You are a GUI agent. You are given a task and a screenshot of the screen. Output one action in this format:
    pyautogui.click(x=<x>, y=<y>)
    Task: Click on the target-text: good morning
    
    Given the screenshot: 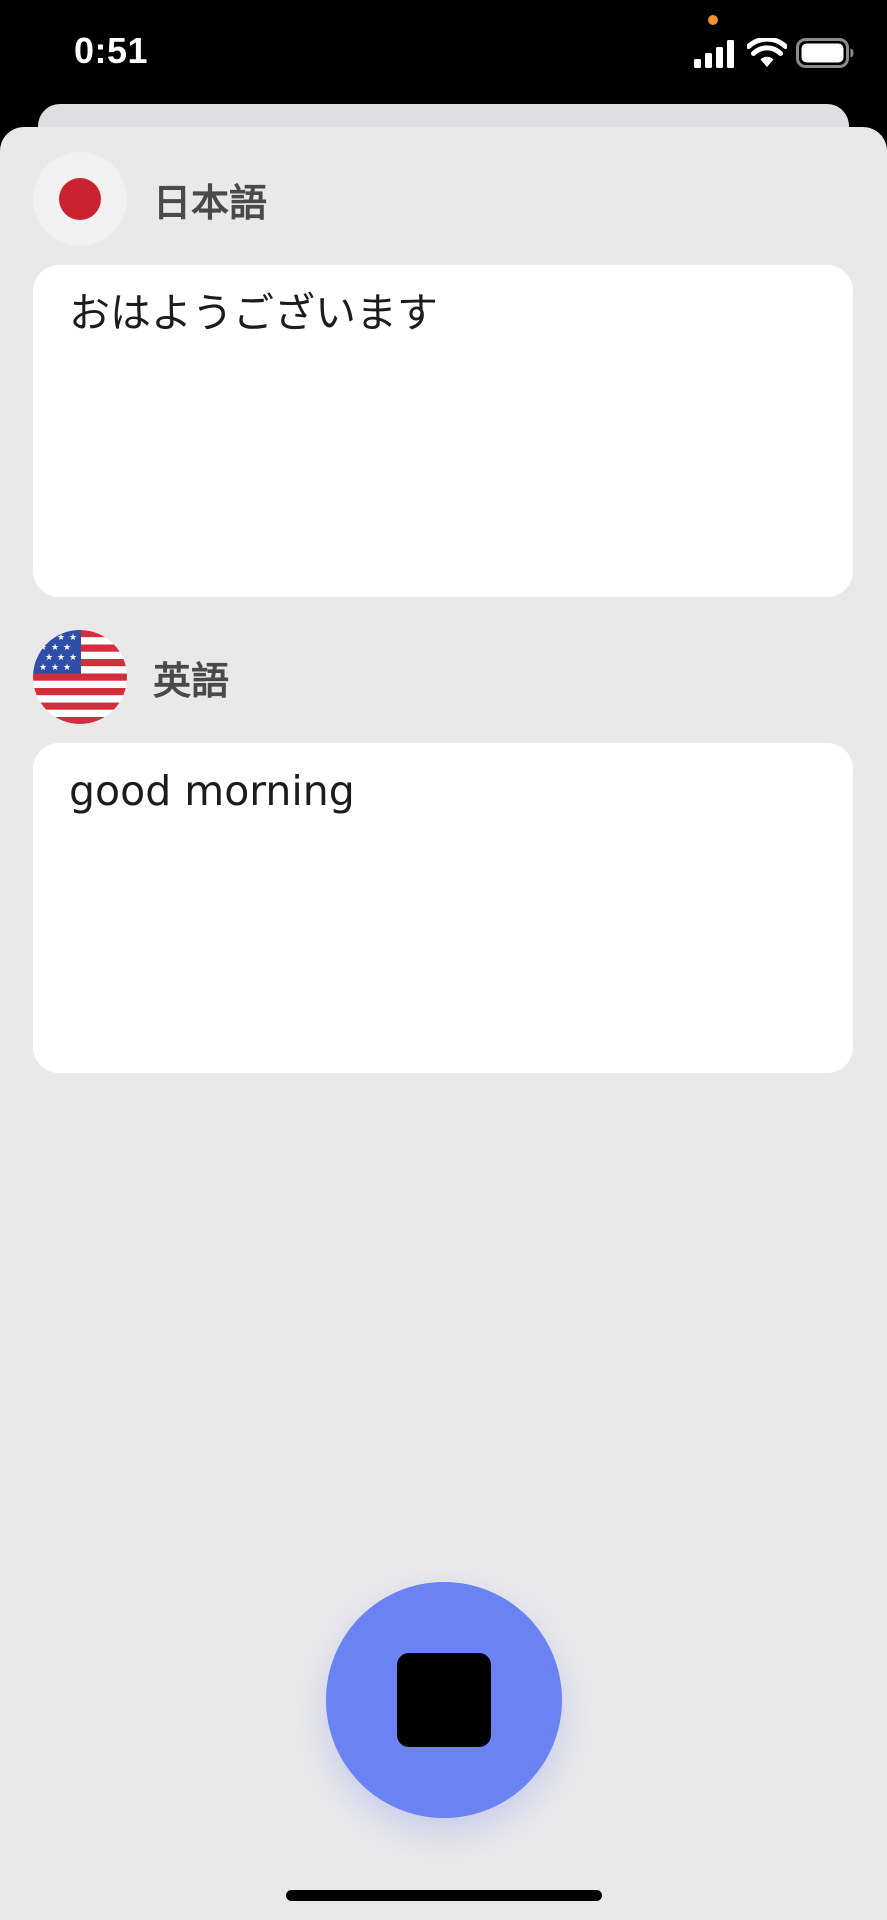 What is the action you would take?
    pyautogui.click(x=212, y=791)
    